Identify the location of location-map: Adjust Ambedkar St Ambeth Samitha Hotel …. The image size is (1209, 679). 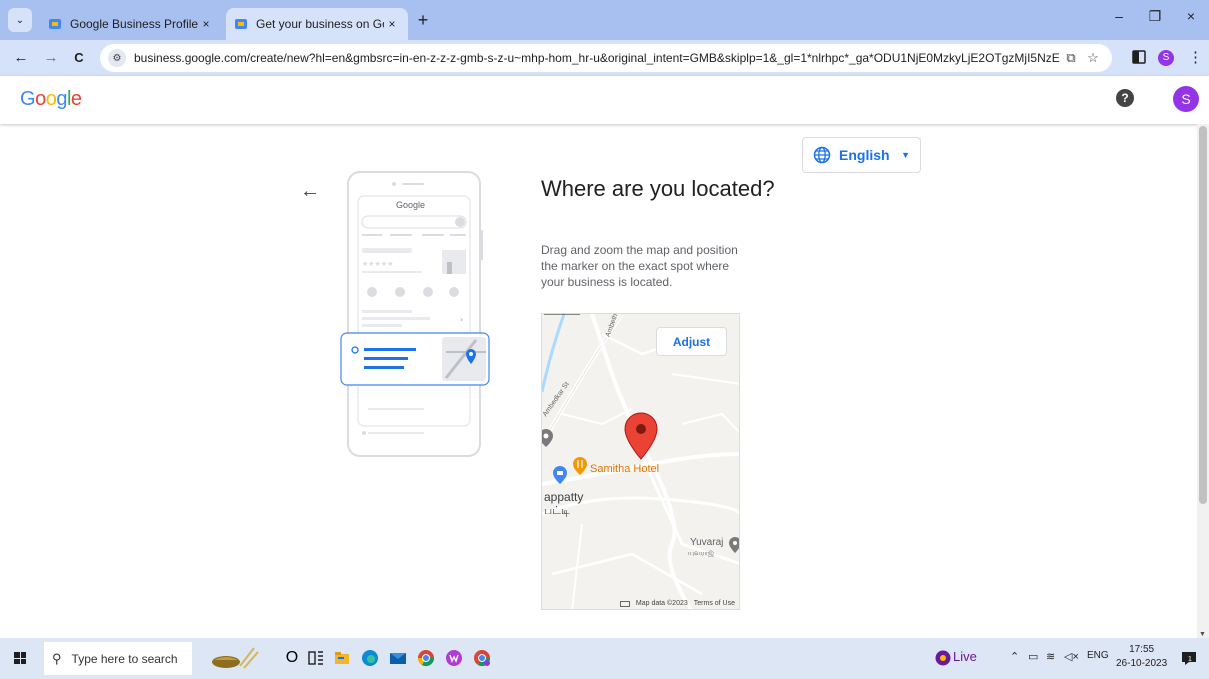
(640, 461).